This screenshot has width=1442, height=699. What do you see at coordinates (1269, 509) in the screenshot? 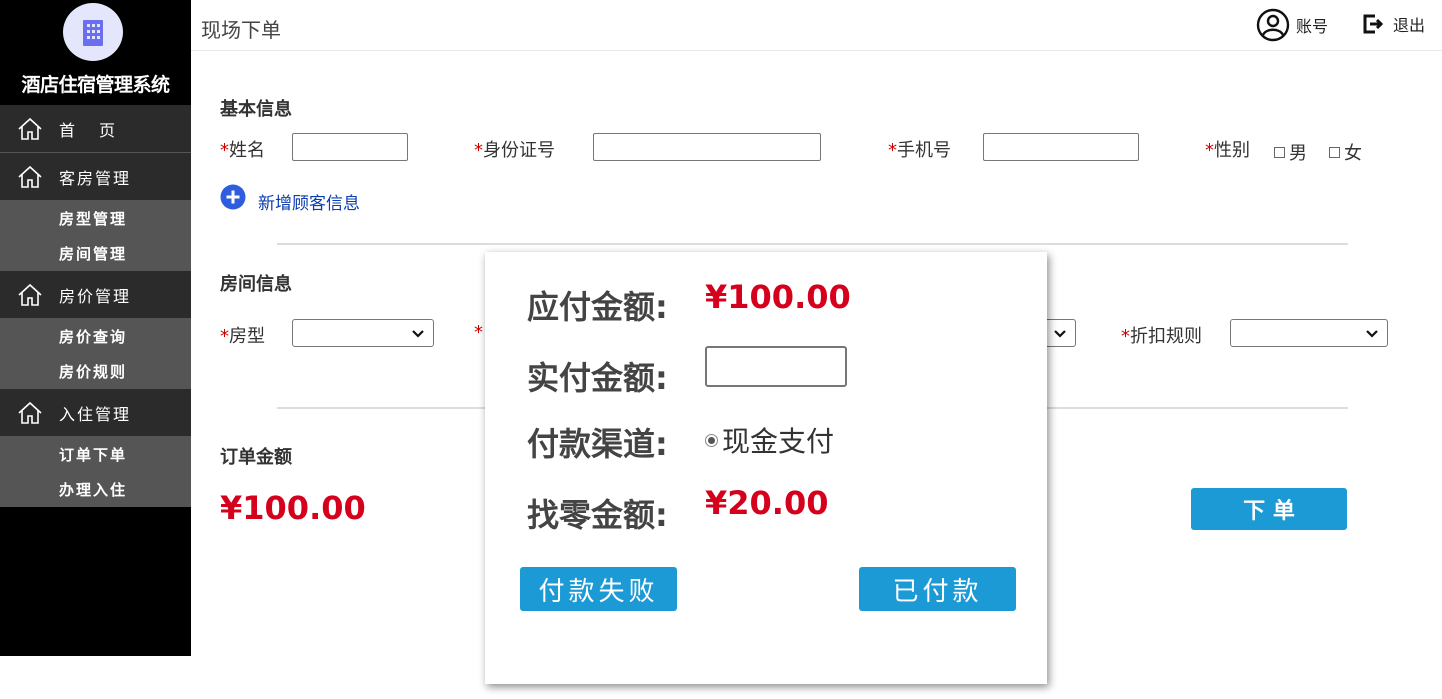
I see `place-order-button: 下 单` at bounding box center [1269, 509].